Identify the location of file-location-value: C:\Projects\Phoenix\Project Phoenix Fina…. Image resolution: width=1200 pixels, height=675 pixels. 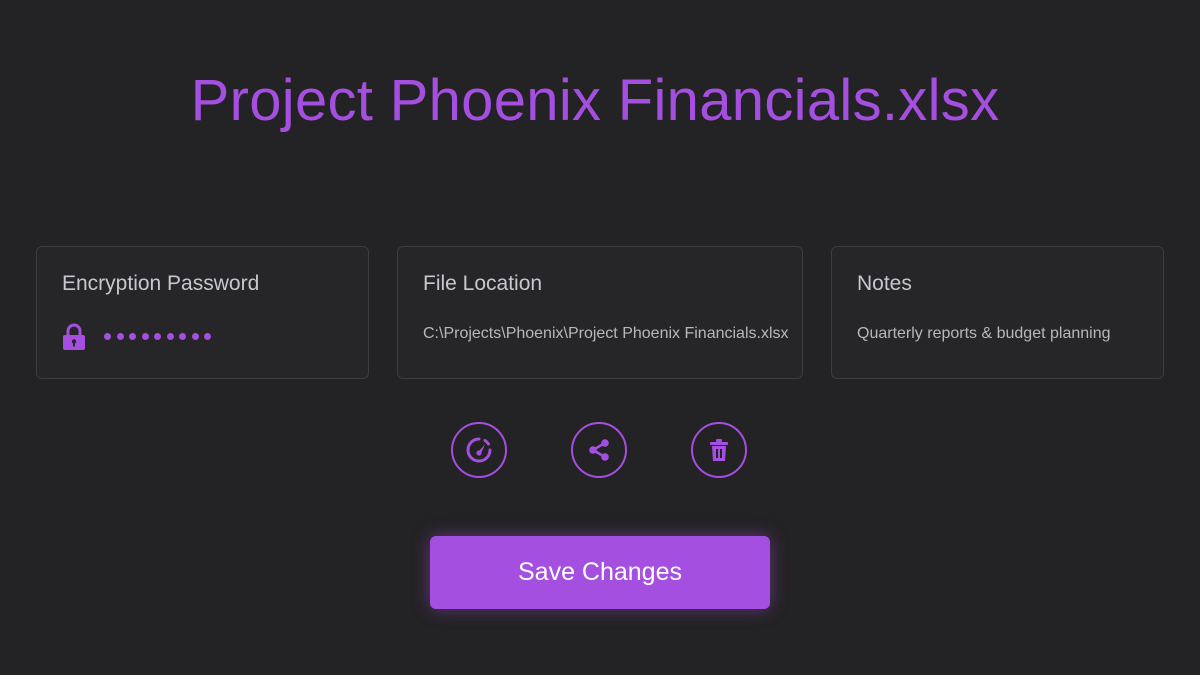
(606, 333).